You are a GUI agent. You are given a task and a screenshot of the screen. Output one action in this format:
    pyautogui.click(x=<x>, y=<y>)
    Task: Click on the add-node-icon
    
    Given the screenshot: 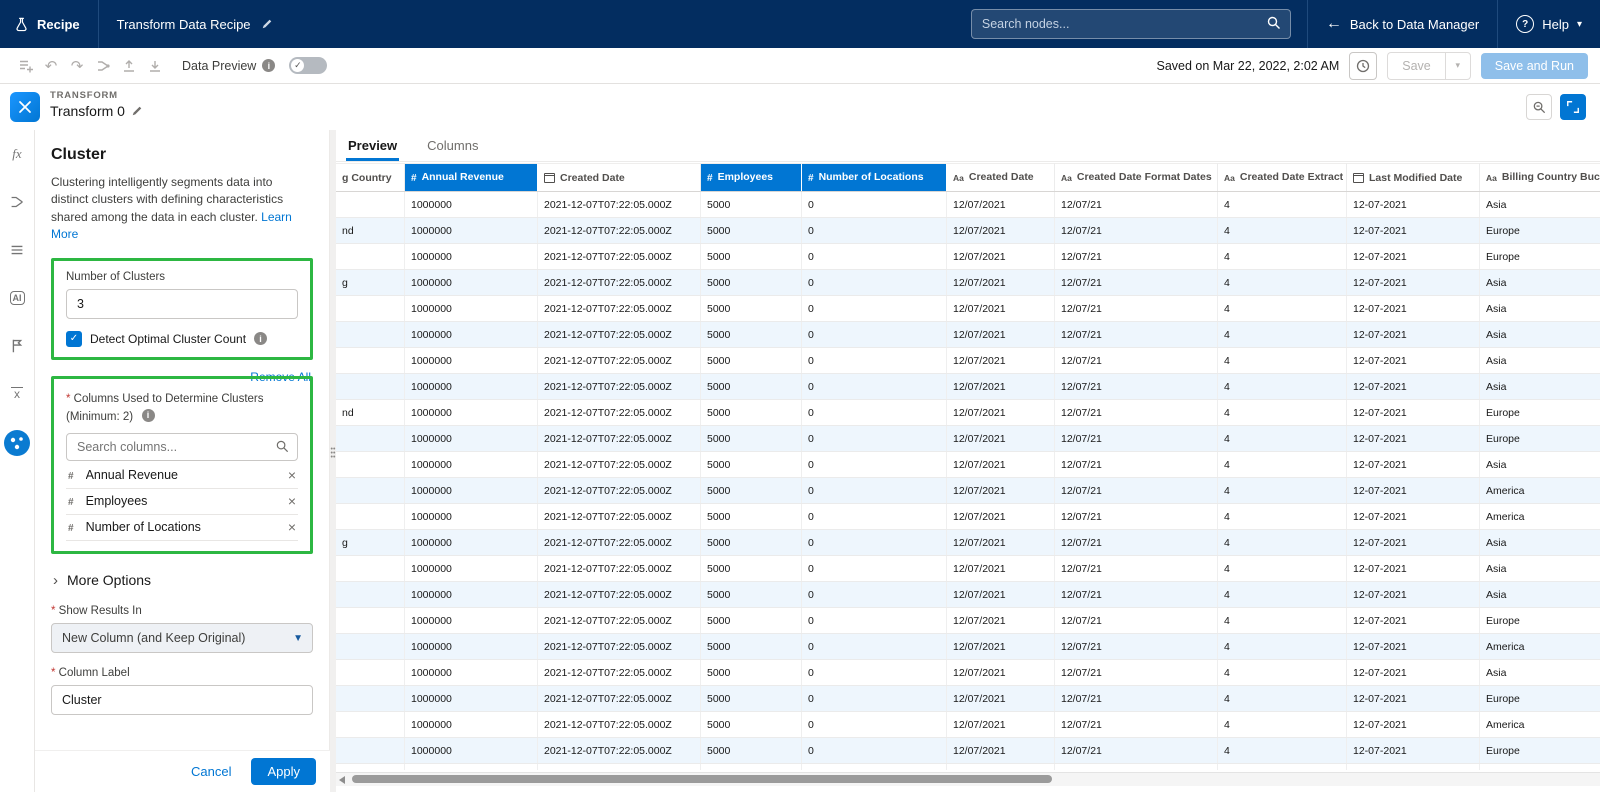 What is the action you would take?
    pyautogui.click(x=25, y=66)
    